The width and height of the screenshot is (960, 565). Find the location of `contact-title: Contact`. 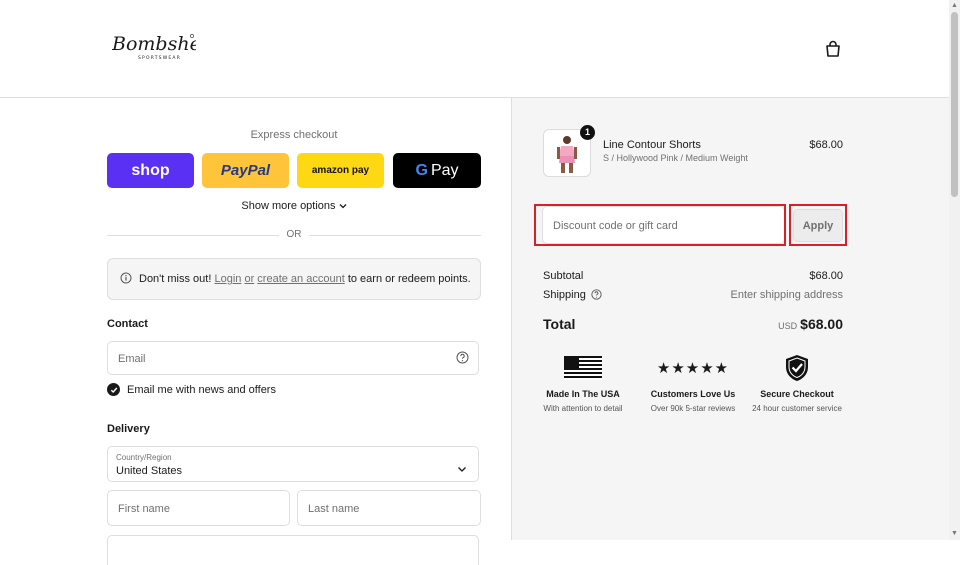

contact-title: Contact is located at coordinates (127, 324).